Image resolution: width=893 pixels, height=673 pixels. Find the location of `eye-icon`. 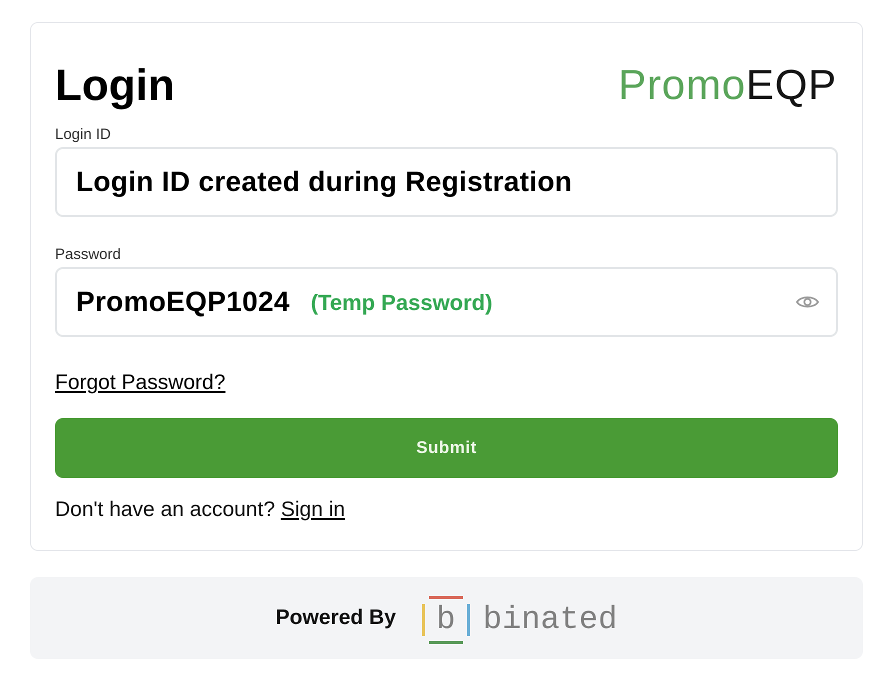

eye-icon is located at coordinates (807, 302).